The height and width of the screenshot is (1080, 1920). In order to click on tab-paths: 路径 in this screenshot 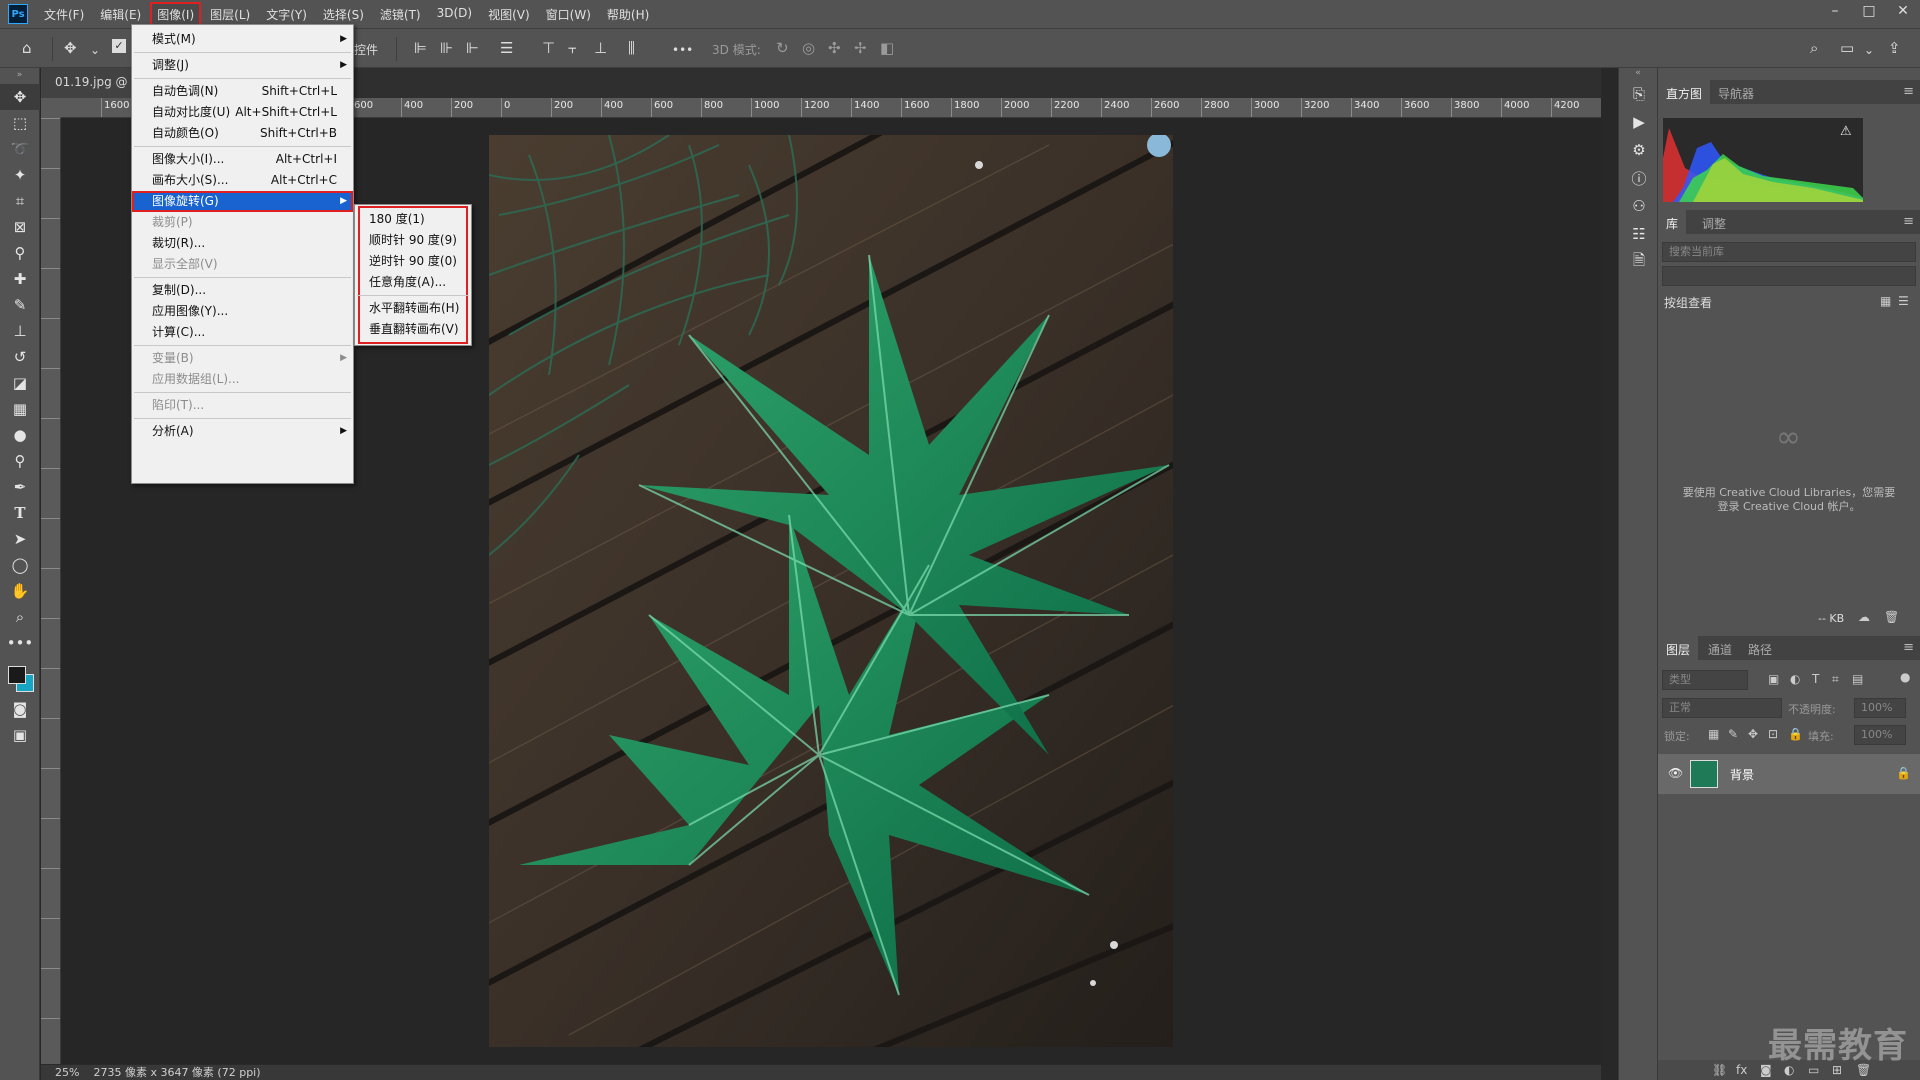, I will do `click(1760, 648)`.